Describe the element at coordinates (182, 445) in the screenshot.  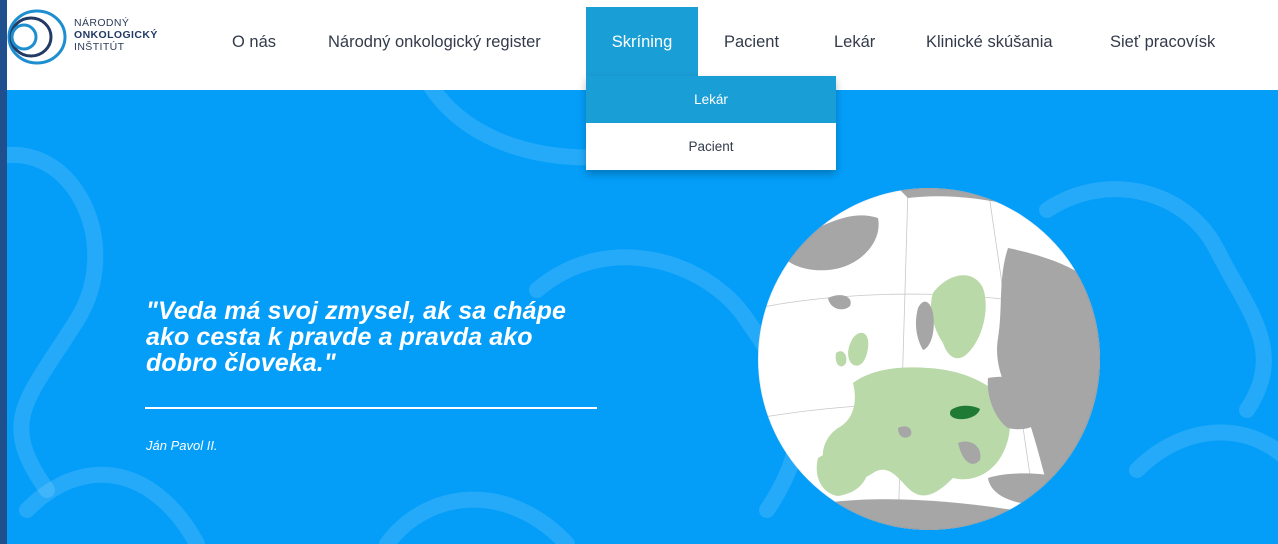
I see `quote-author: Ján Pavol II.` at that location.